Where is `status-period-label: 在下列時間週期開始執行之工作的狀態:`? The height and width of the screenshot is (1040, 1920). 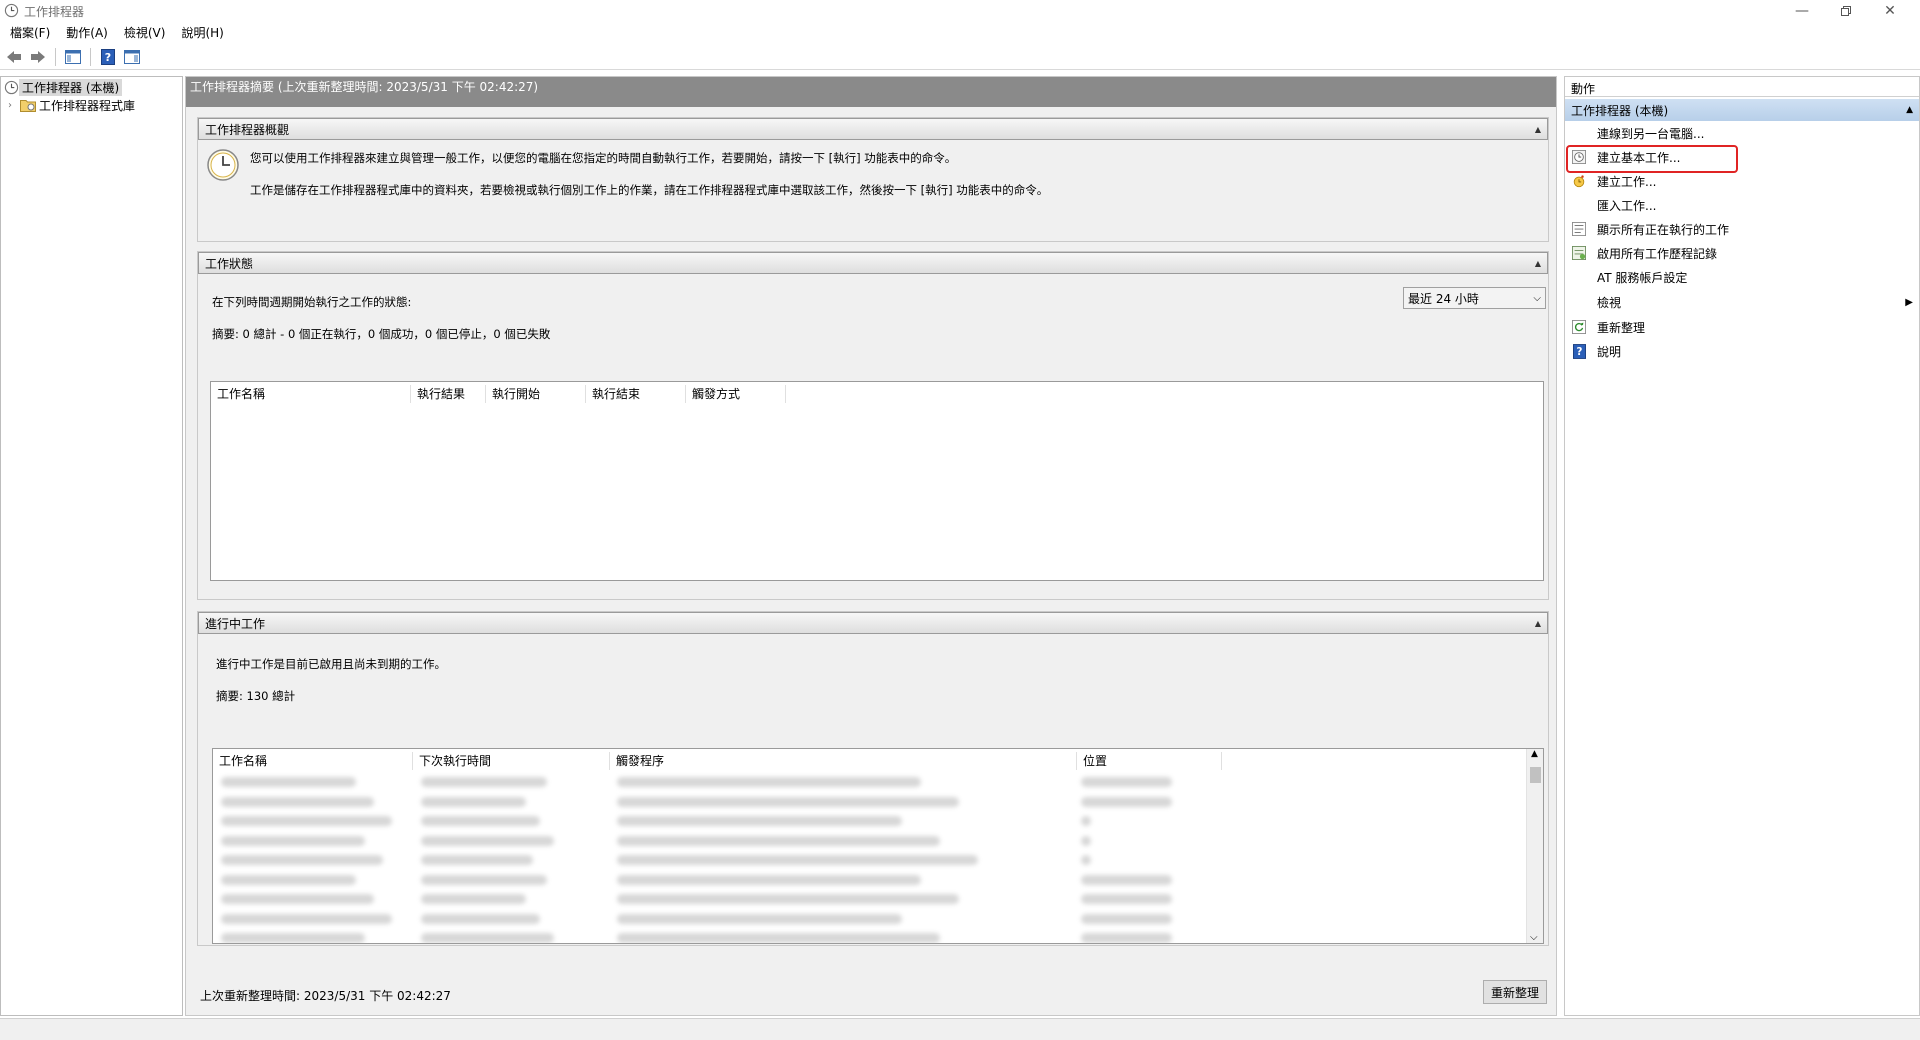 status-period-label: 在下列時間週期開始執行之工作的狀態: is located at coordinates (312, 302).